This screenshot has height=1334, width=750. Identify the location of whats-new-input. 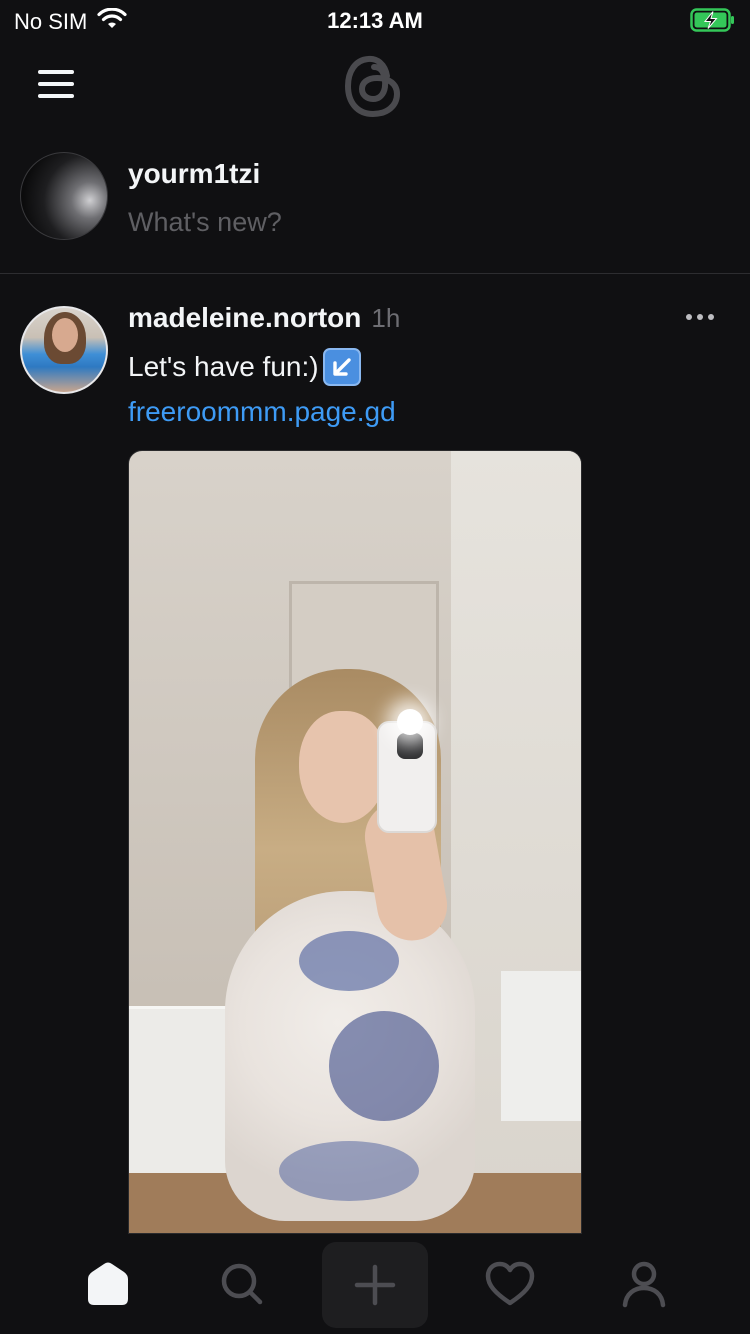
(408, 222).